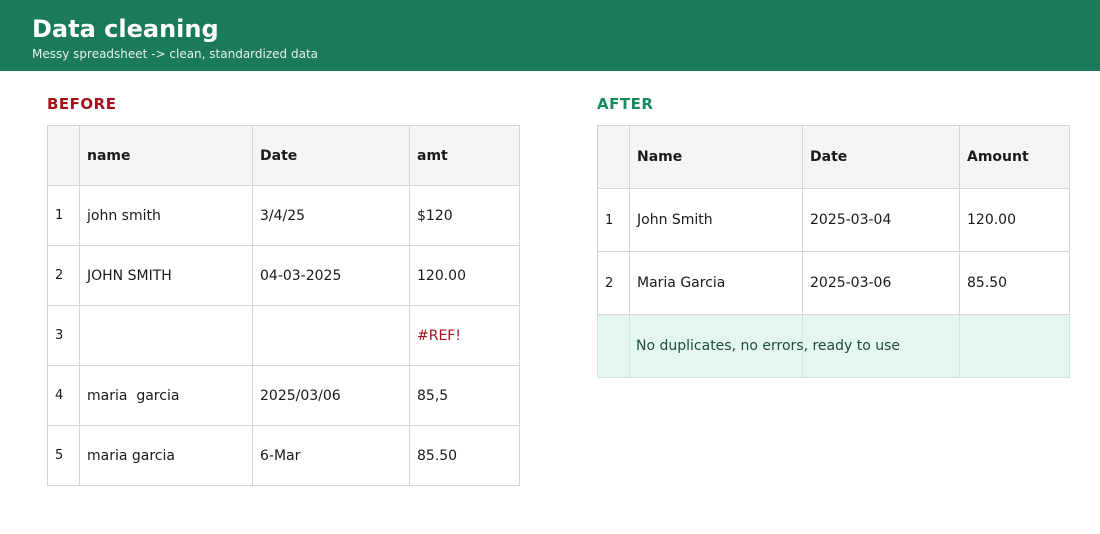 This screenshot has width=1100, height=534. Describe the element at coordinates (166, 335) in the screenshot. I see `name-cell` at that location.